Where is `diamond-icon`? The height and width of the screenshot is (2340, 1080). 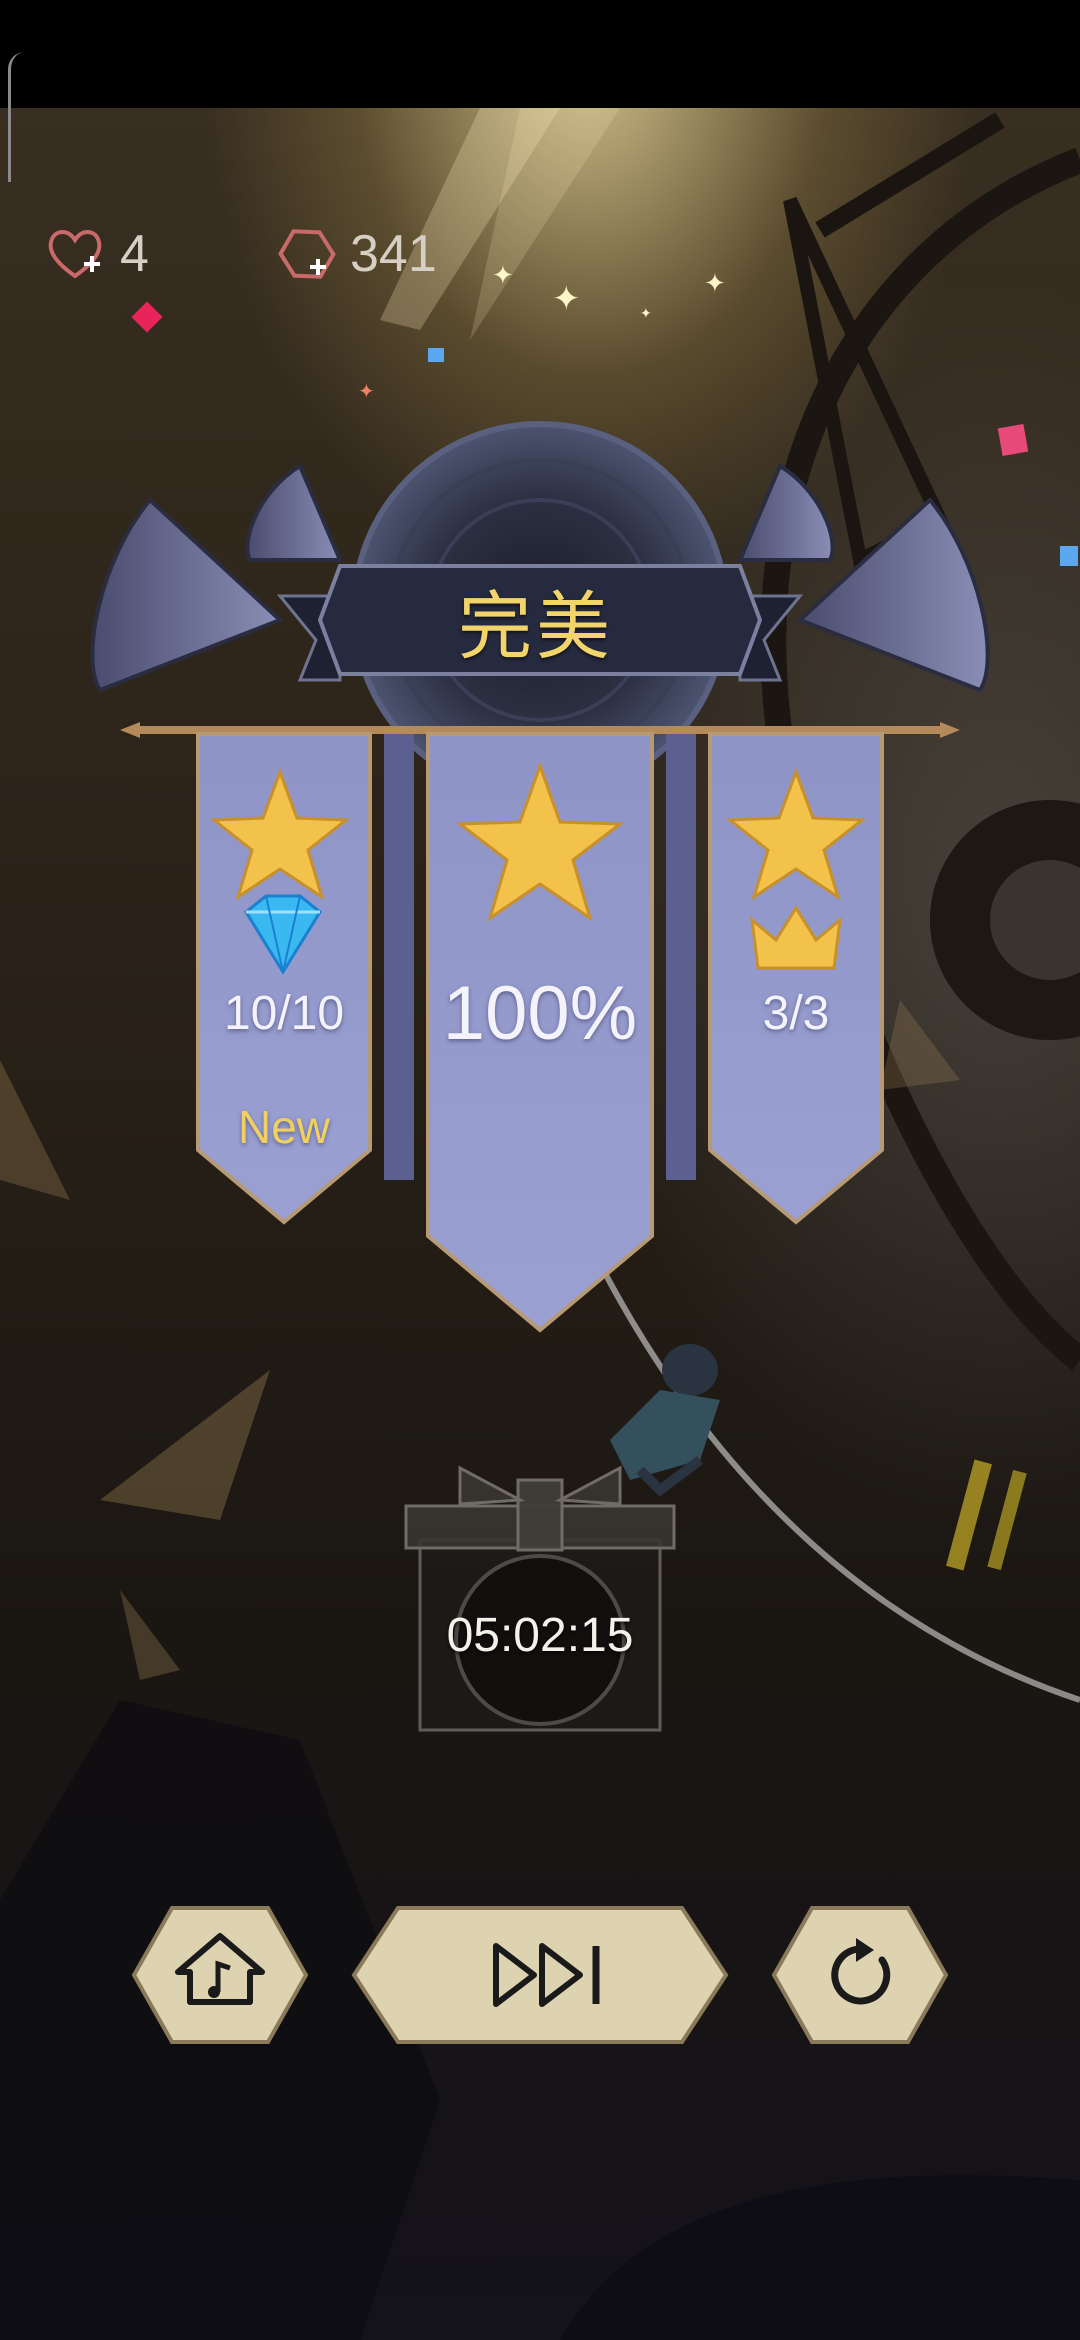 diamond-icon is located at coordinates (283, 934).